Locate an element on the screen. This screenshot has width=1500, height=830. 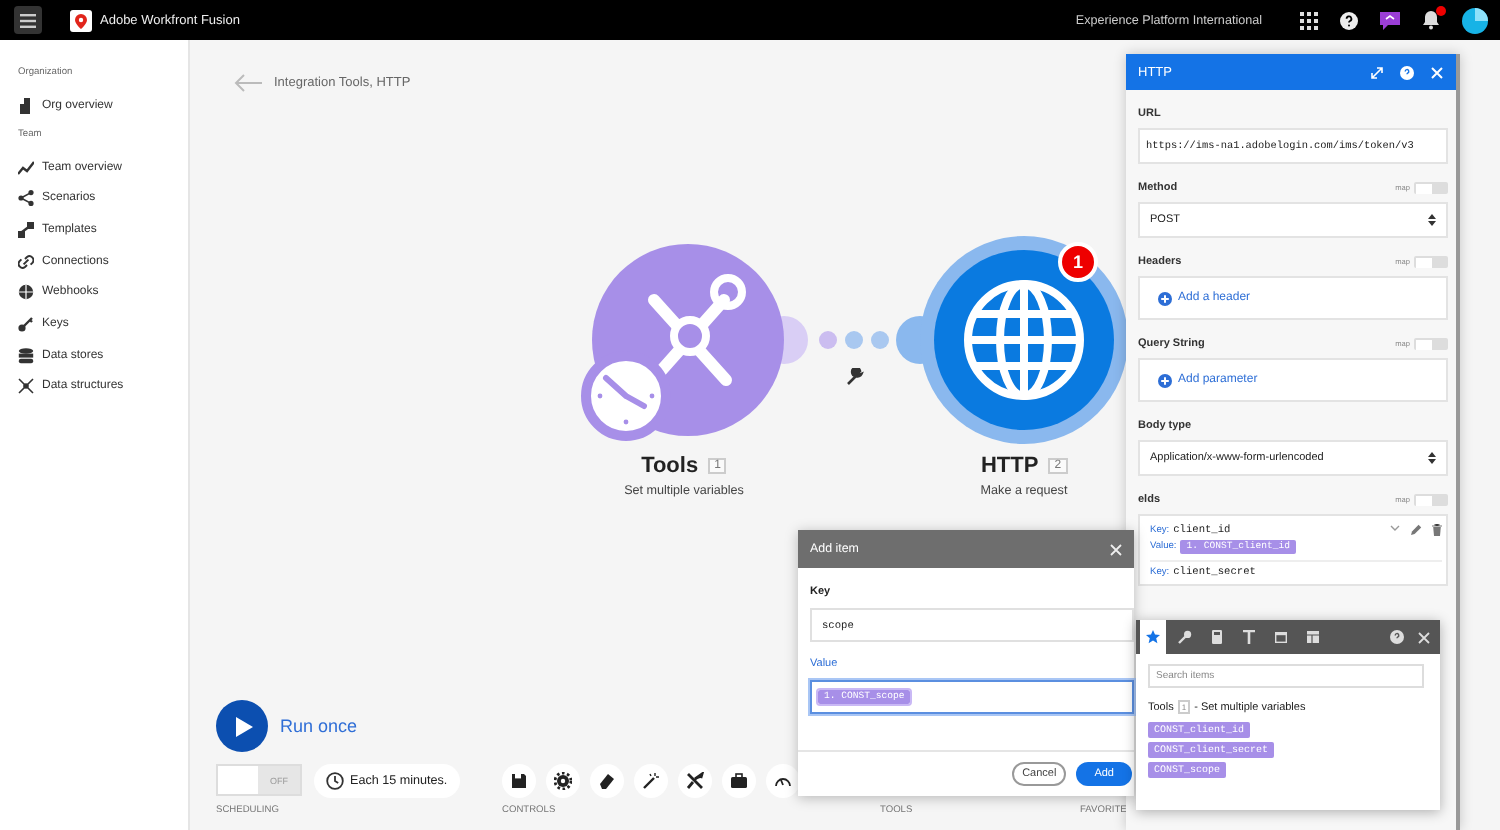
expand-icon is located at coordinates (1377, 72).